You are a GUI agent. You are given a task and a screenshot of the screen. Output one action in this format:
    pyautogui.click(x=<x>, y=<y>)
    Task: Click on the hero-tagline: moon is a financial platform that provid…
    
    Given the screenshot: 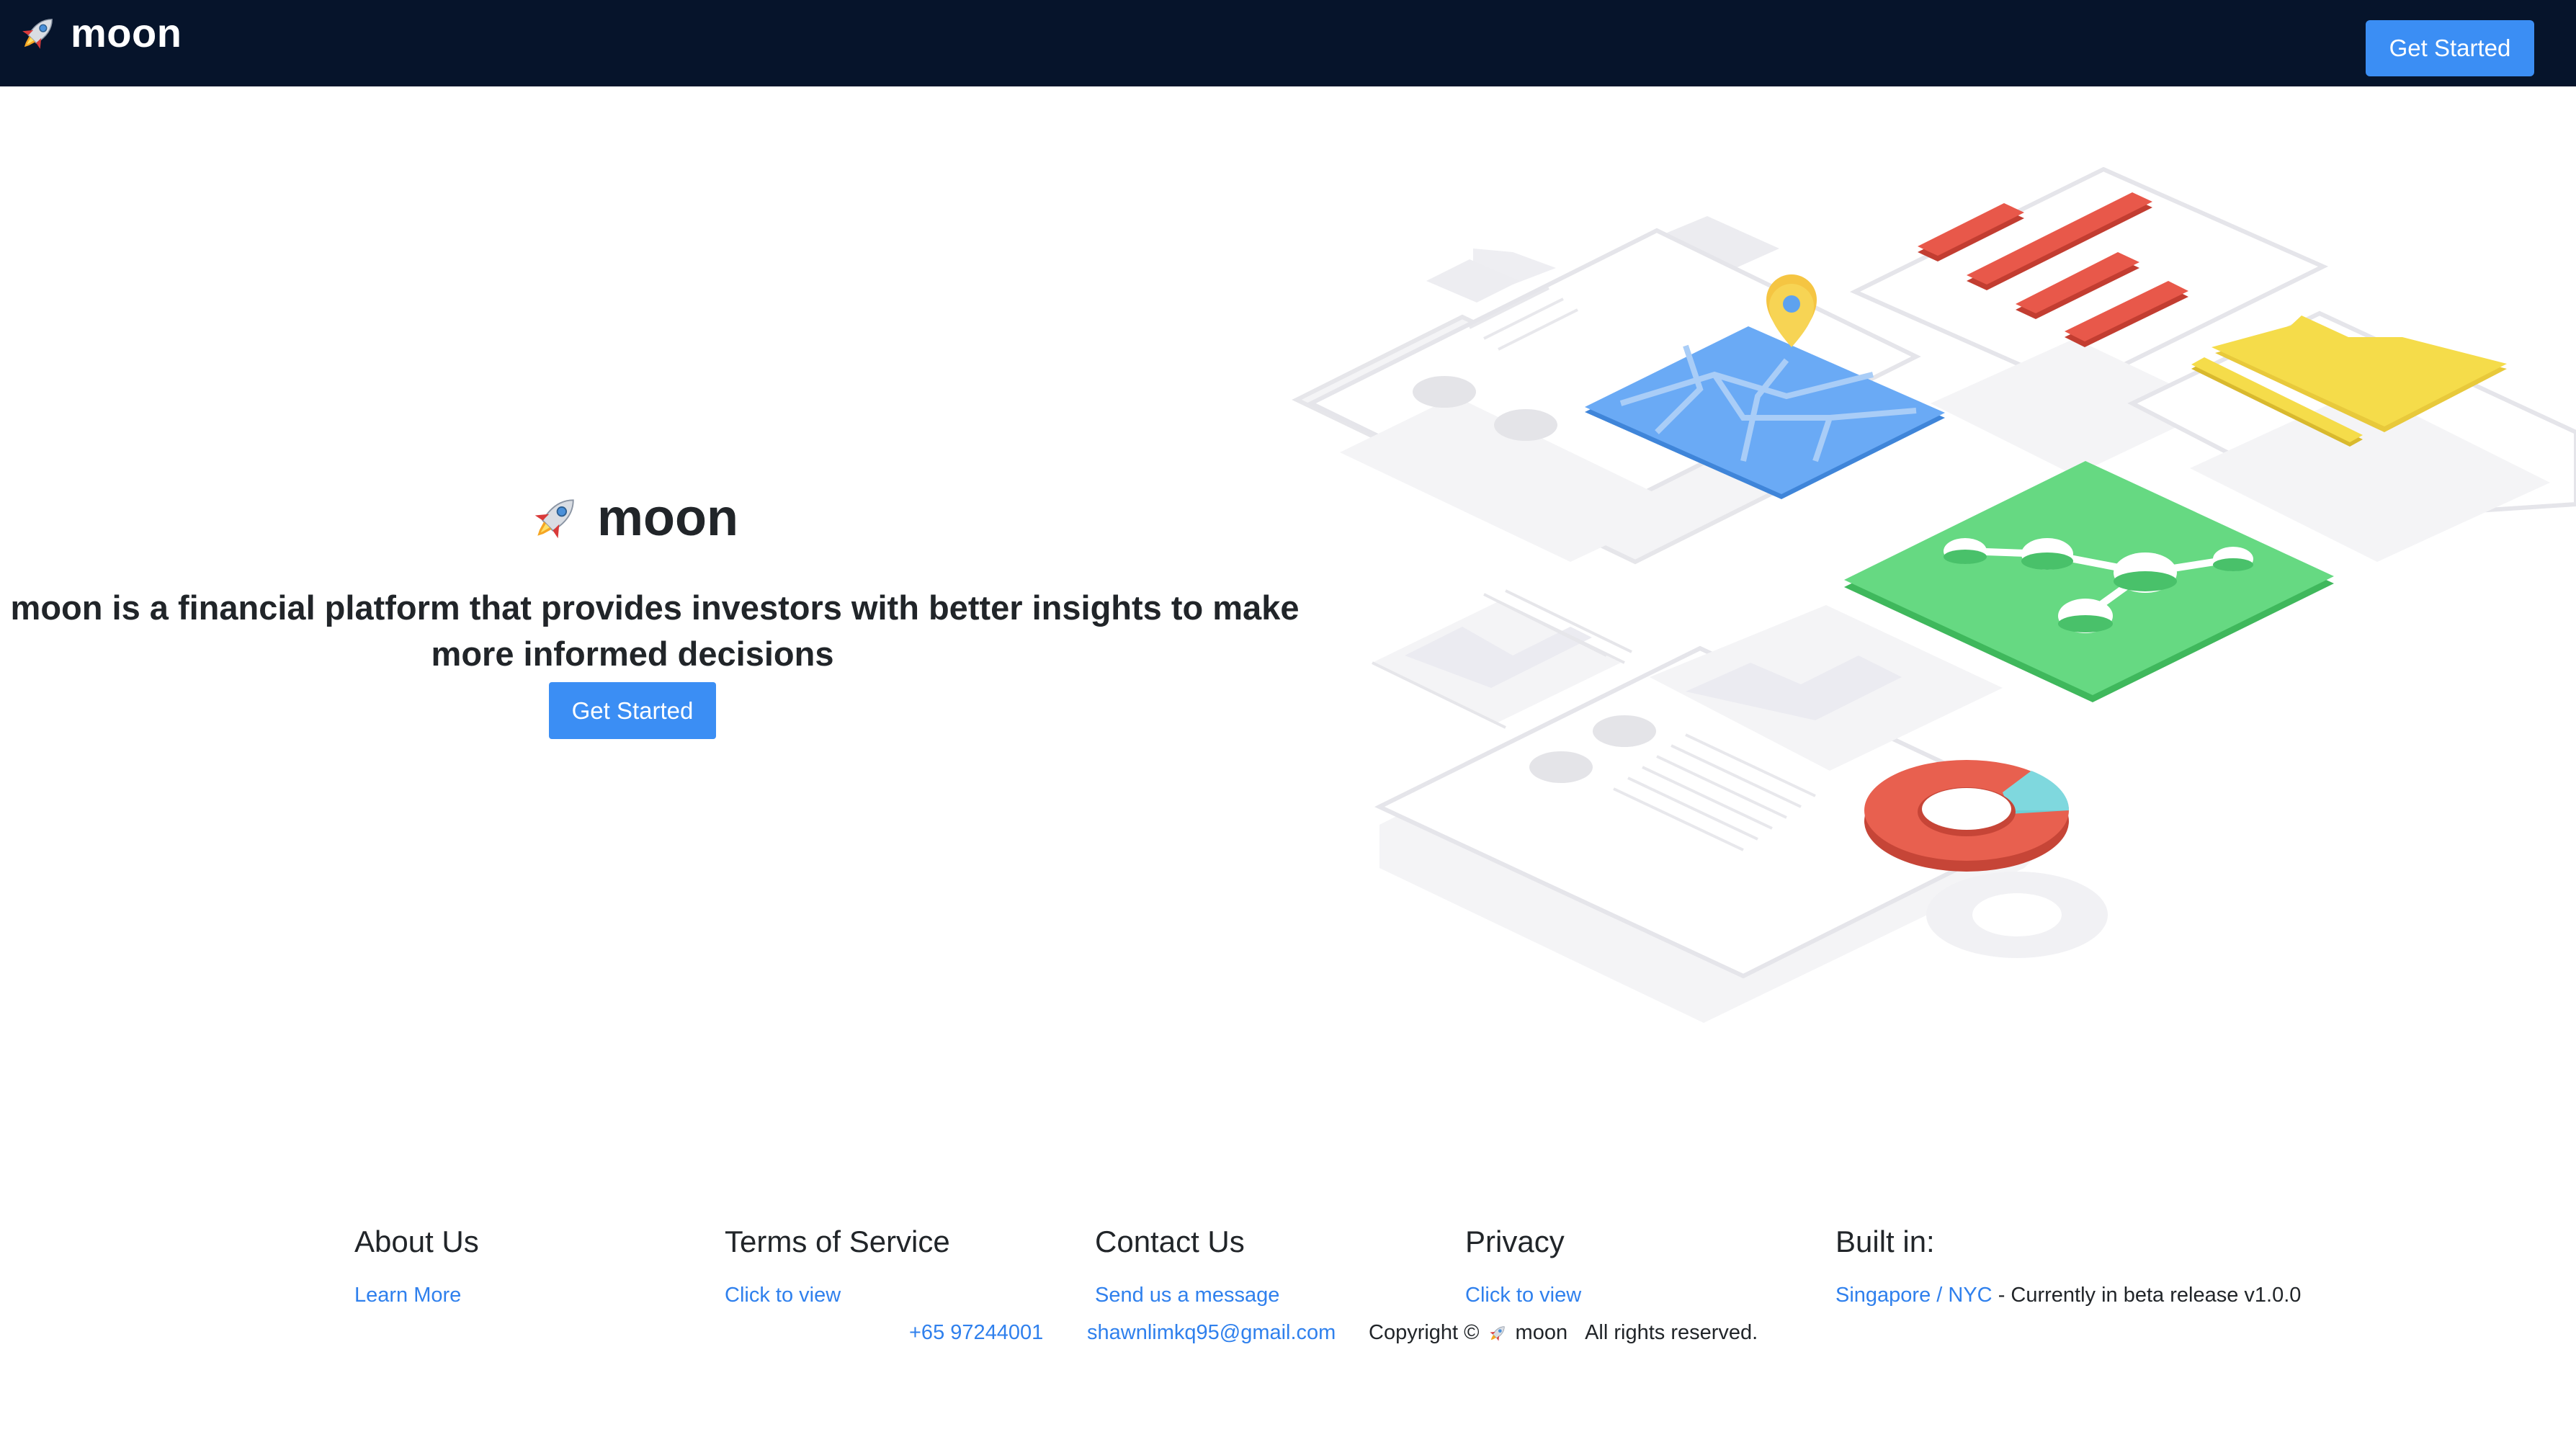 What is the action you would take?
    pyautogui.click(x=650, y=631)
    